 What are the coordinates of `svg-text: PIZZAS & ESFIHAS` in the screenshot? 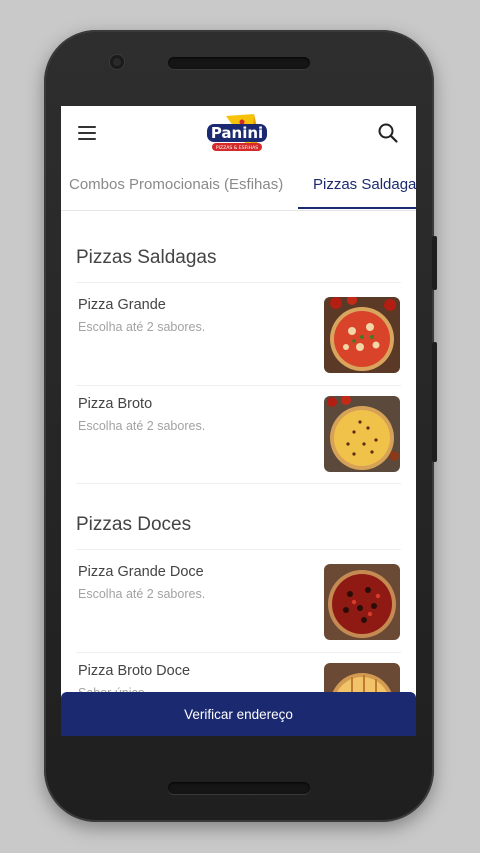 It's located at (237, 148).